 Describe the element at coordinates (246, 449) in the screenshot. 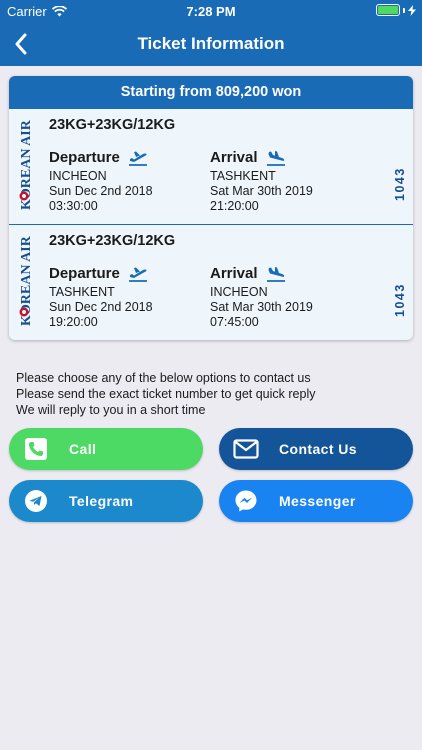

I see `mail-icon` at that location.